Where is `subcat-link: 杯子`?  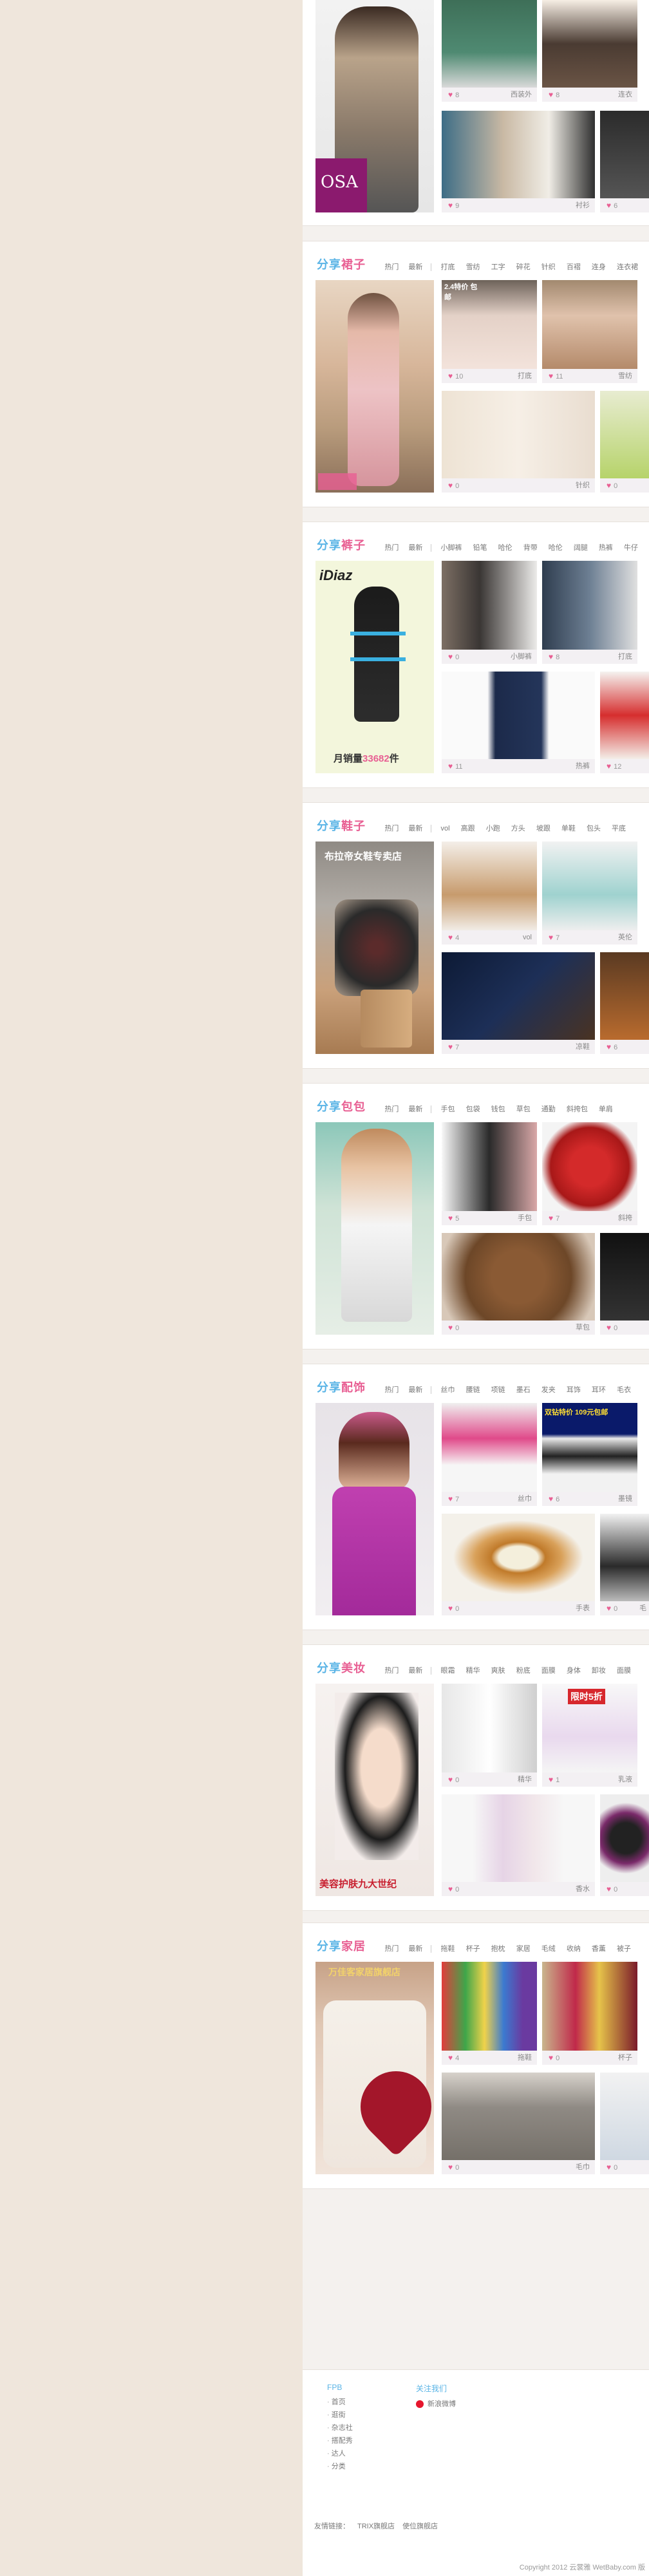
subcat-link: 杯子 is located at coordinates (473, 1948).